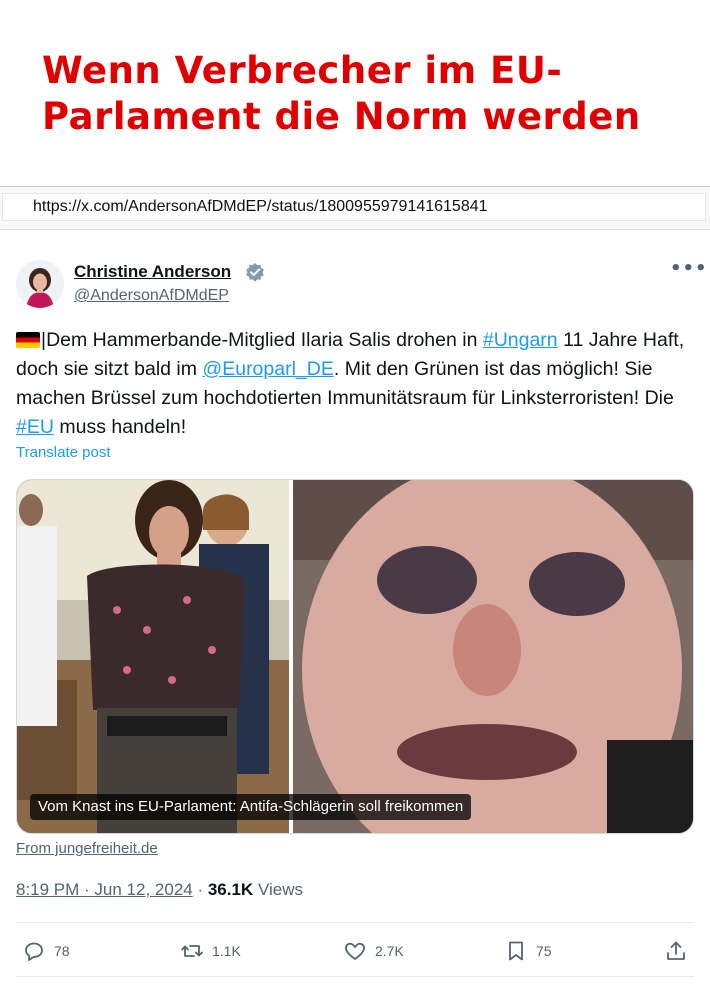 This screenshot has width=710, height=984. I want to click on repost-icon, so click(192, 951).